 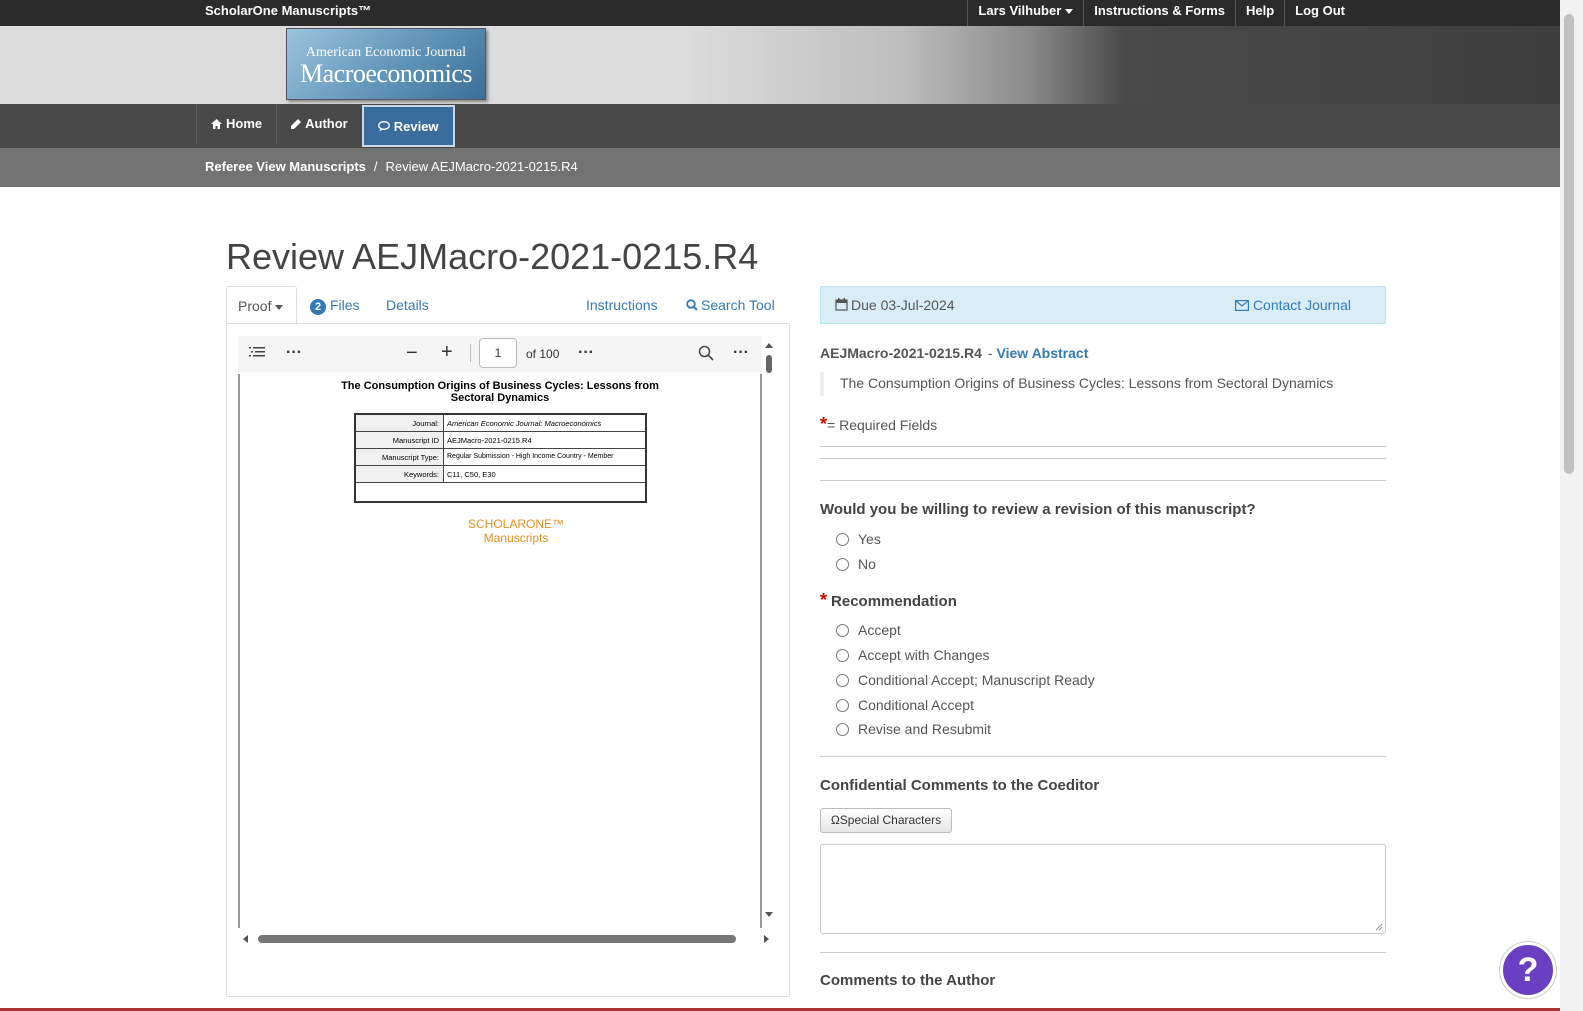 What do you see at coordinates (318, 307) in the screenshot?
I see `files-count-badge: 2` at bounding box center [318, 307].